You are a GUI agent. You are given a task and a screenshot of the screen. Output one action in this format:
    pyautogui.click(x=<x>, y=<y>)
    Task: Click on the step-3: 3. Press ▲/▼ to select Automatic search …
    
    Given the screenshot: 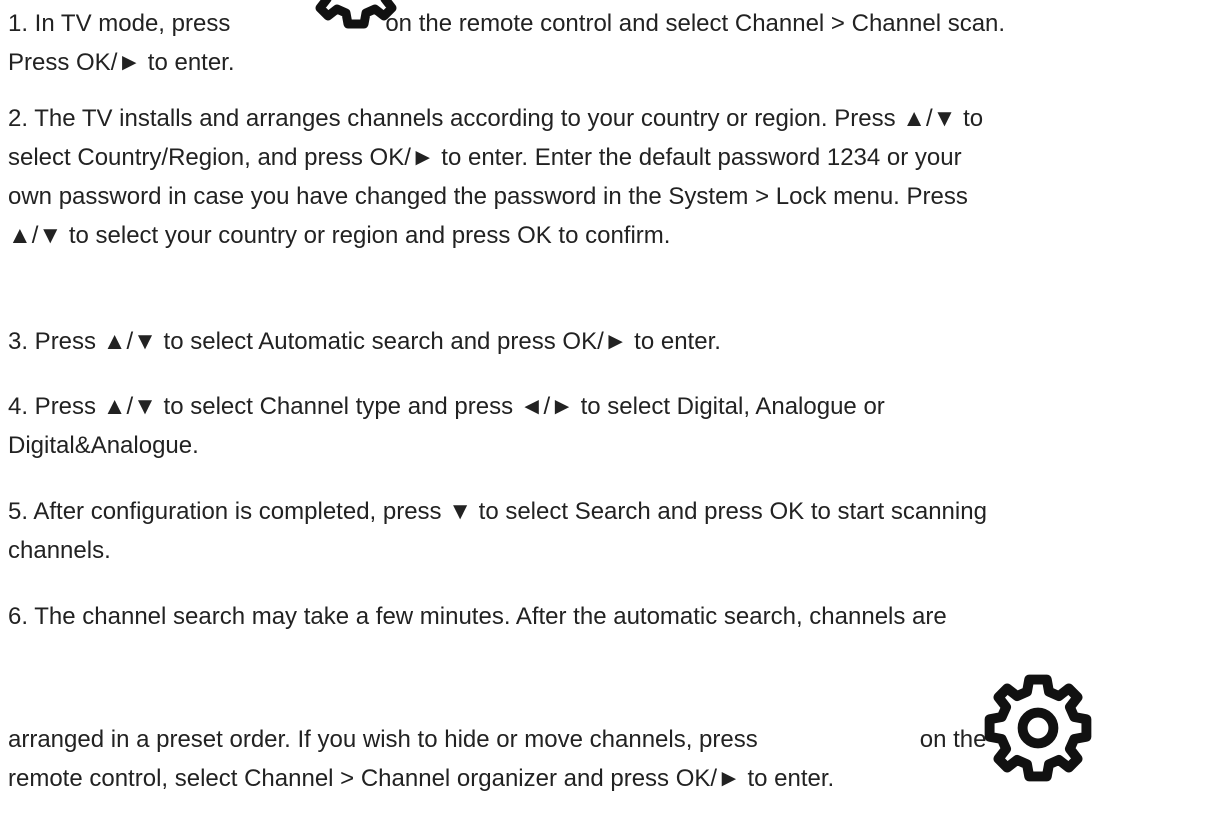 What is the action you would take?
    pyautogui.click(x=606, y=341)
    